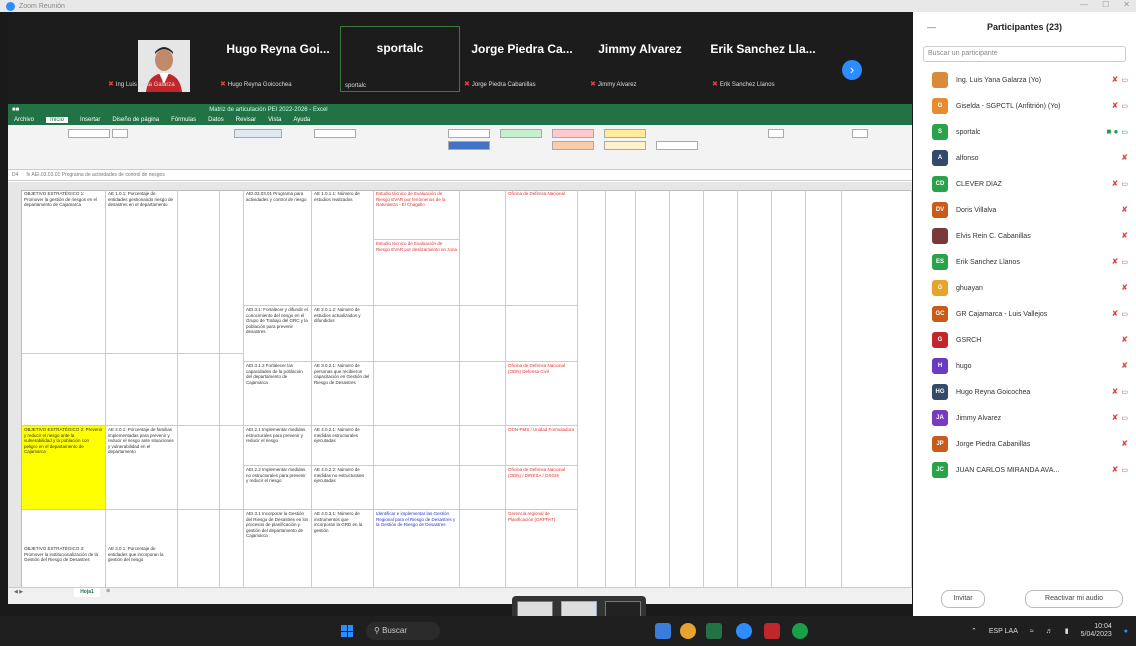  I want to click on name-box: D4, so click(15, 175).